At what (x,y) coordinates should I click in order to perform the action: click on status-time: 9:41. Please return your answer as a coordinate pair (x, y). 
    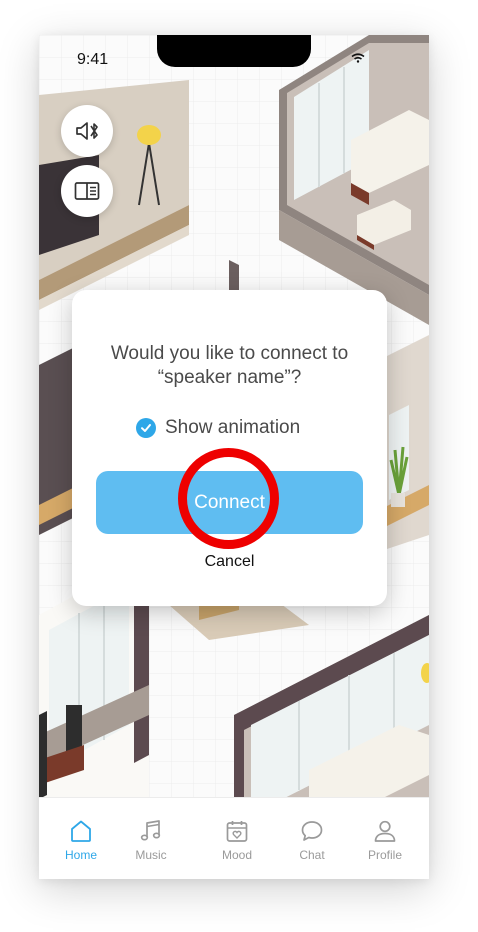
    Looking at the image, I should click on (93, 59).